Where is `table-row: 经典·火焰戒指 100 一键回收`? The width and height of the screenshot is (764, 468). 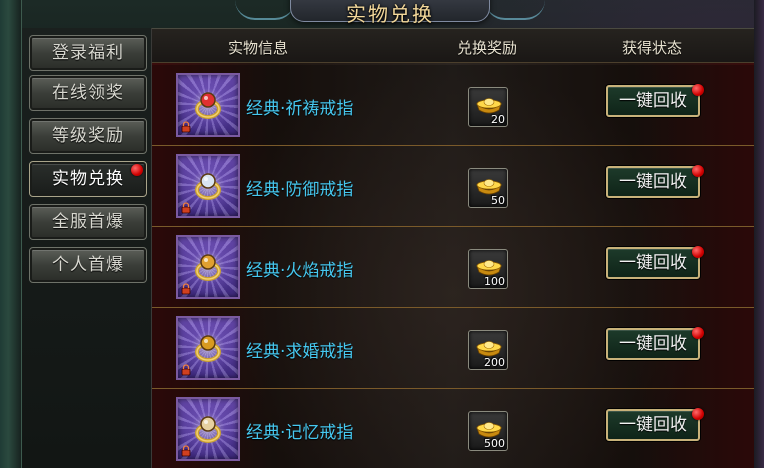
table-row: 经典·火焰戒指 100 一键回收 is located at coordinates (453, 267).